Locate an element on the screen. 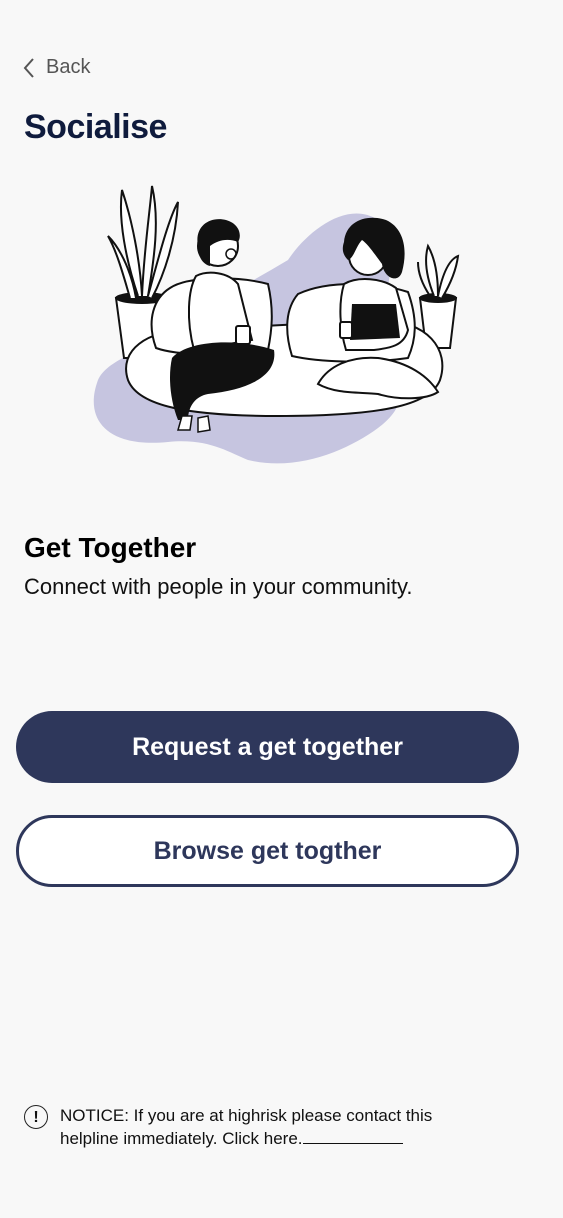  section-subtitle: Connect with people in your community. is located at coordinates (218, 586).